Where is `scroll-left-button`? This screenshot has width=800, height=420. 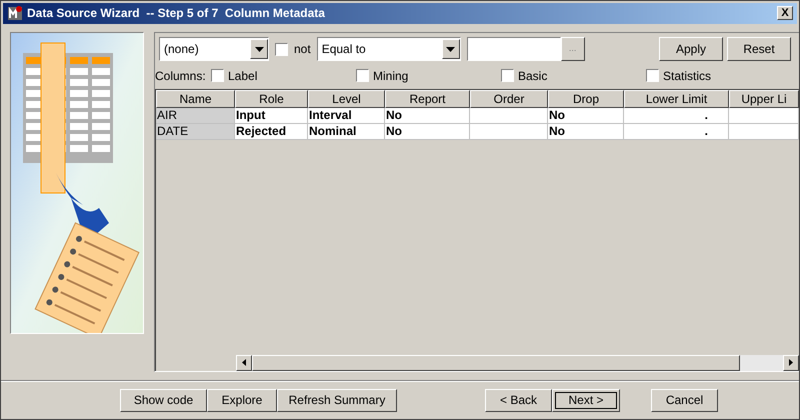
scroll-left-button is located at coordinates (244, 362).